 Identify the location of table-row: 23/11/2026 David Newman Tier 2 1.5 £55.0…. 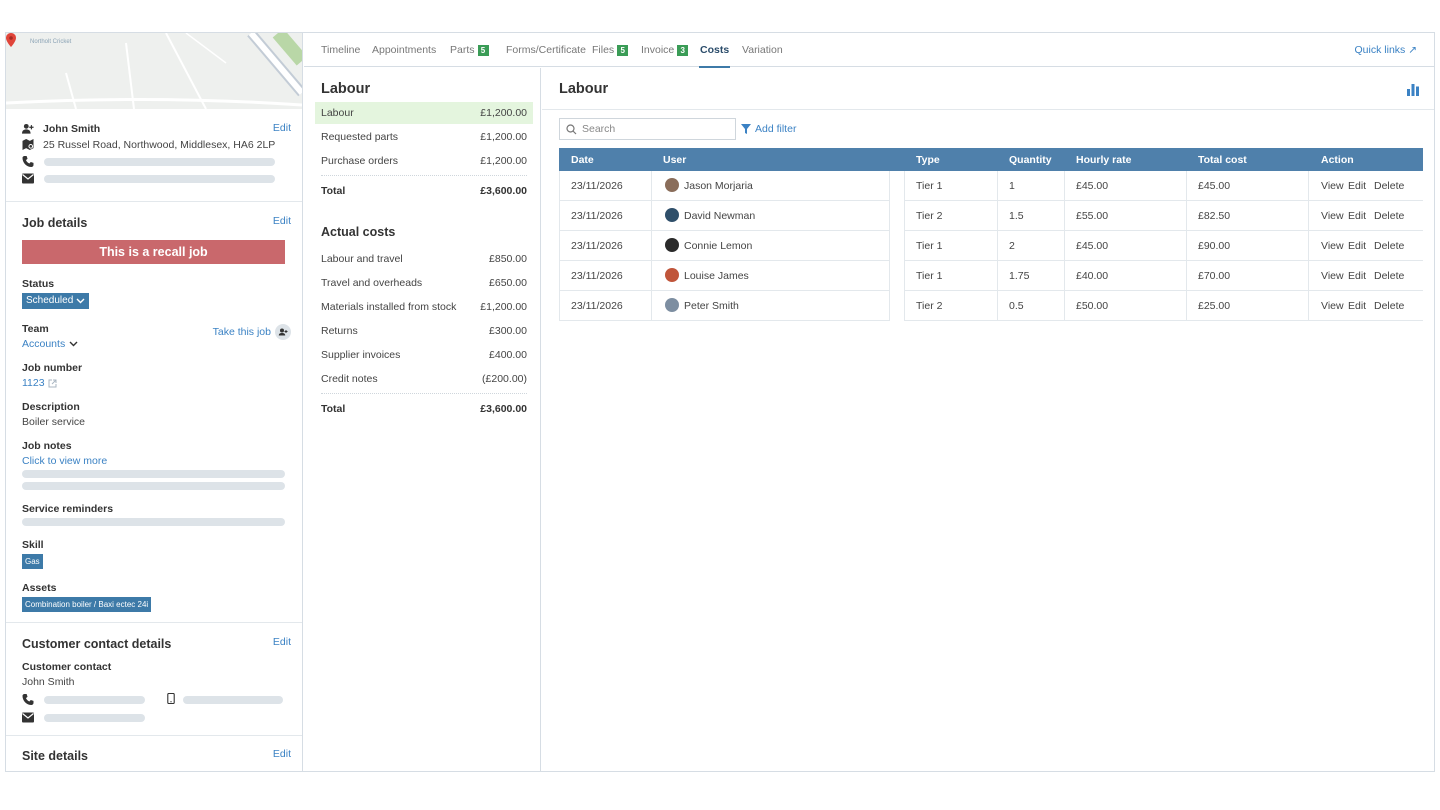
(991, 216).